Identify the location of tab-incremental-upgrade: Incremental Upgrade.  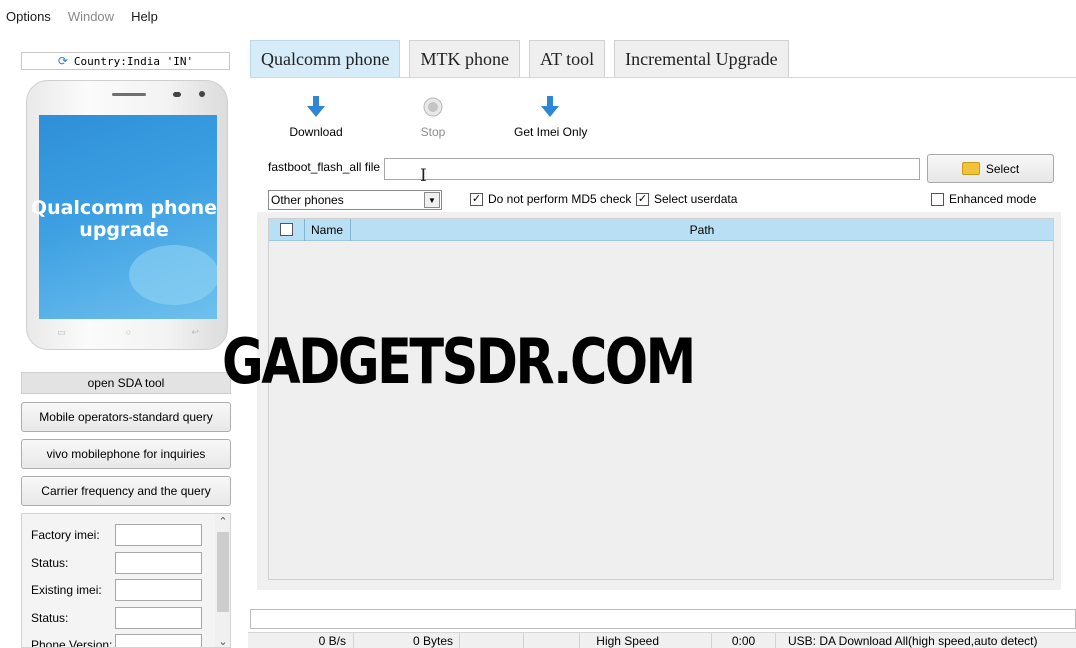
(701, 59).